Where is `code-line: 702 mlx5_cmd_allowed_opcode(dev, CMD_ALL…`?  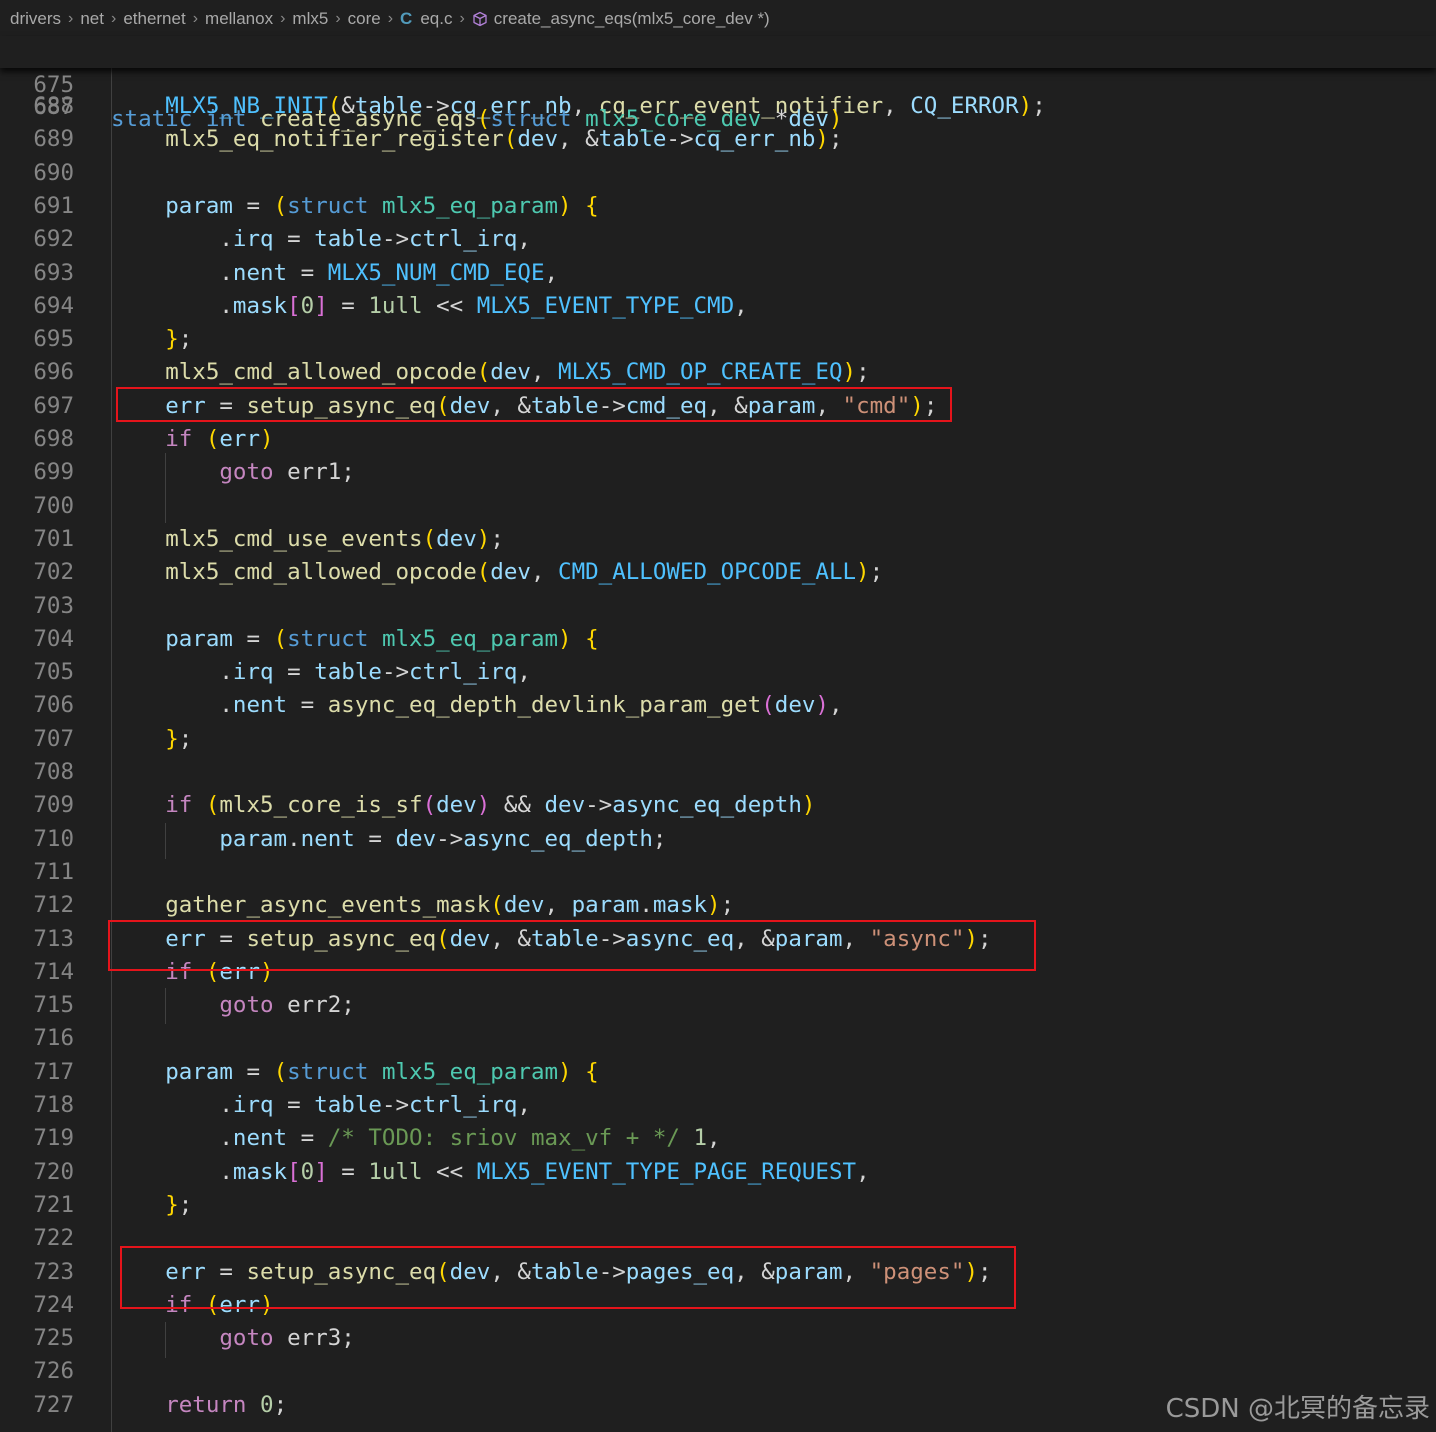 code-line: 702 mlx5_cmd_allowed_opcode(dev, CMD_ALL… is located at coordinates (718, 572).